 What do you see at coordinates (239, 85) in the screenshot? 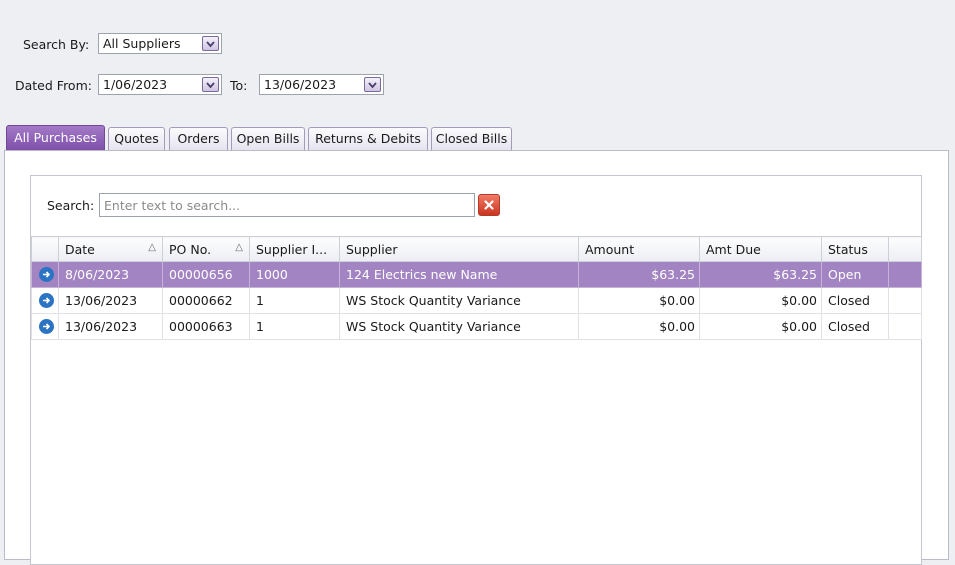
I see `to-label: To:` at bounding box center [239, 85].